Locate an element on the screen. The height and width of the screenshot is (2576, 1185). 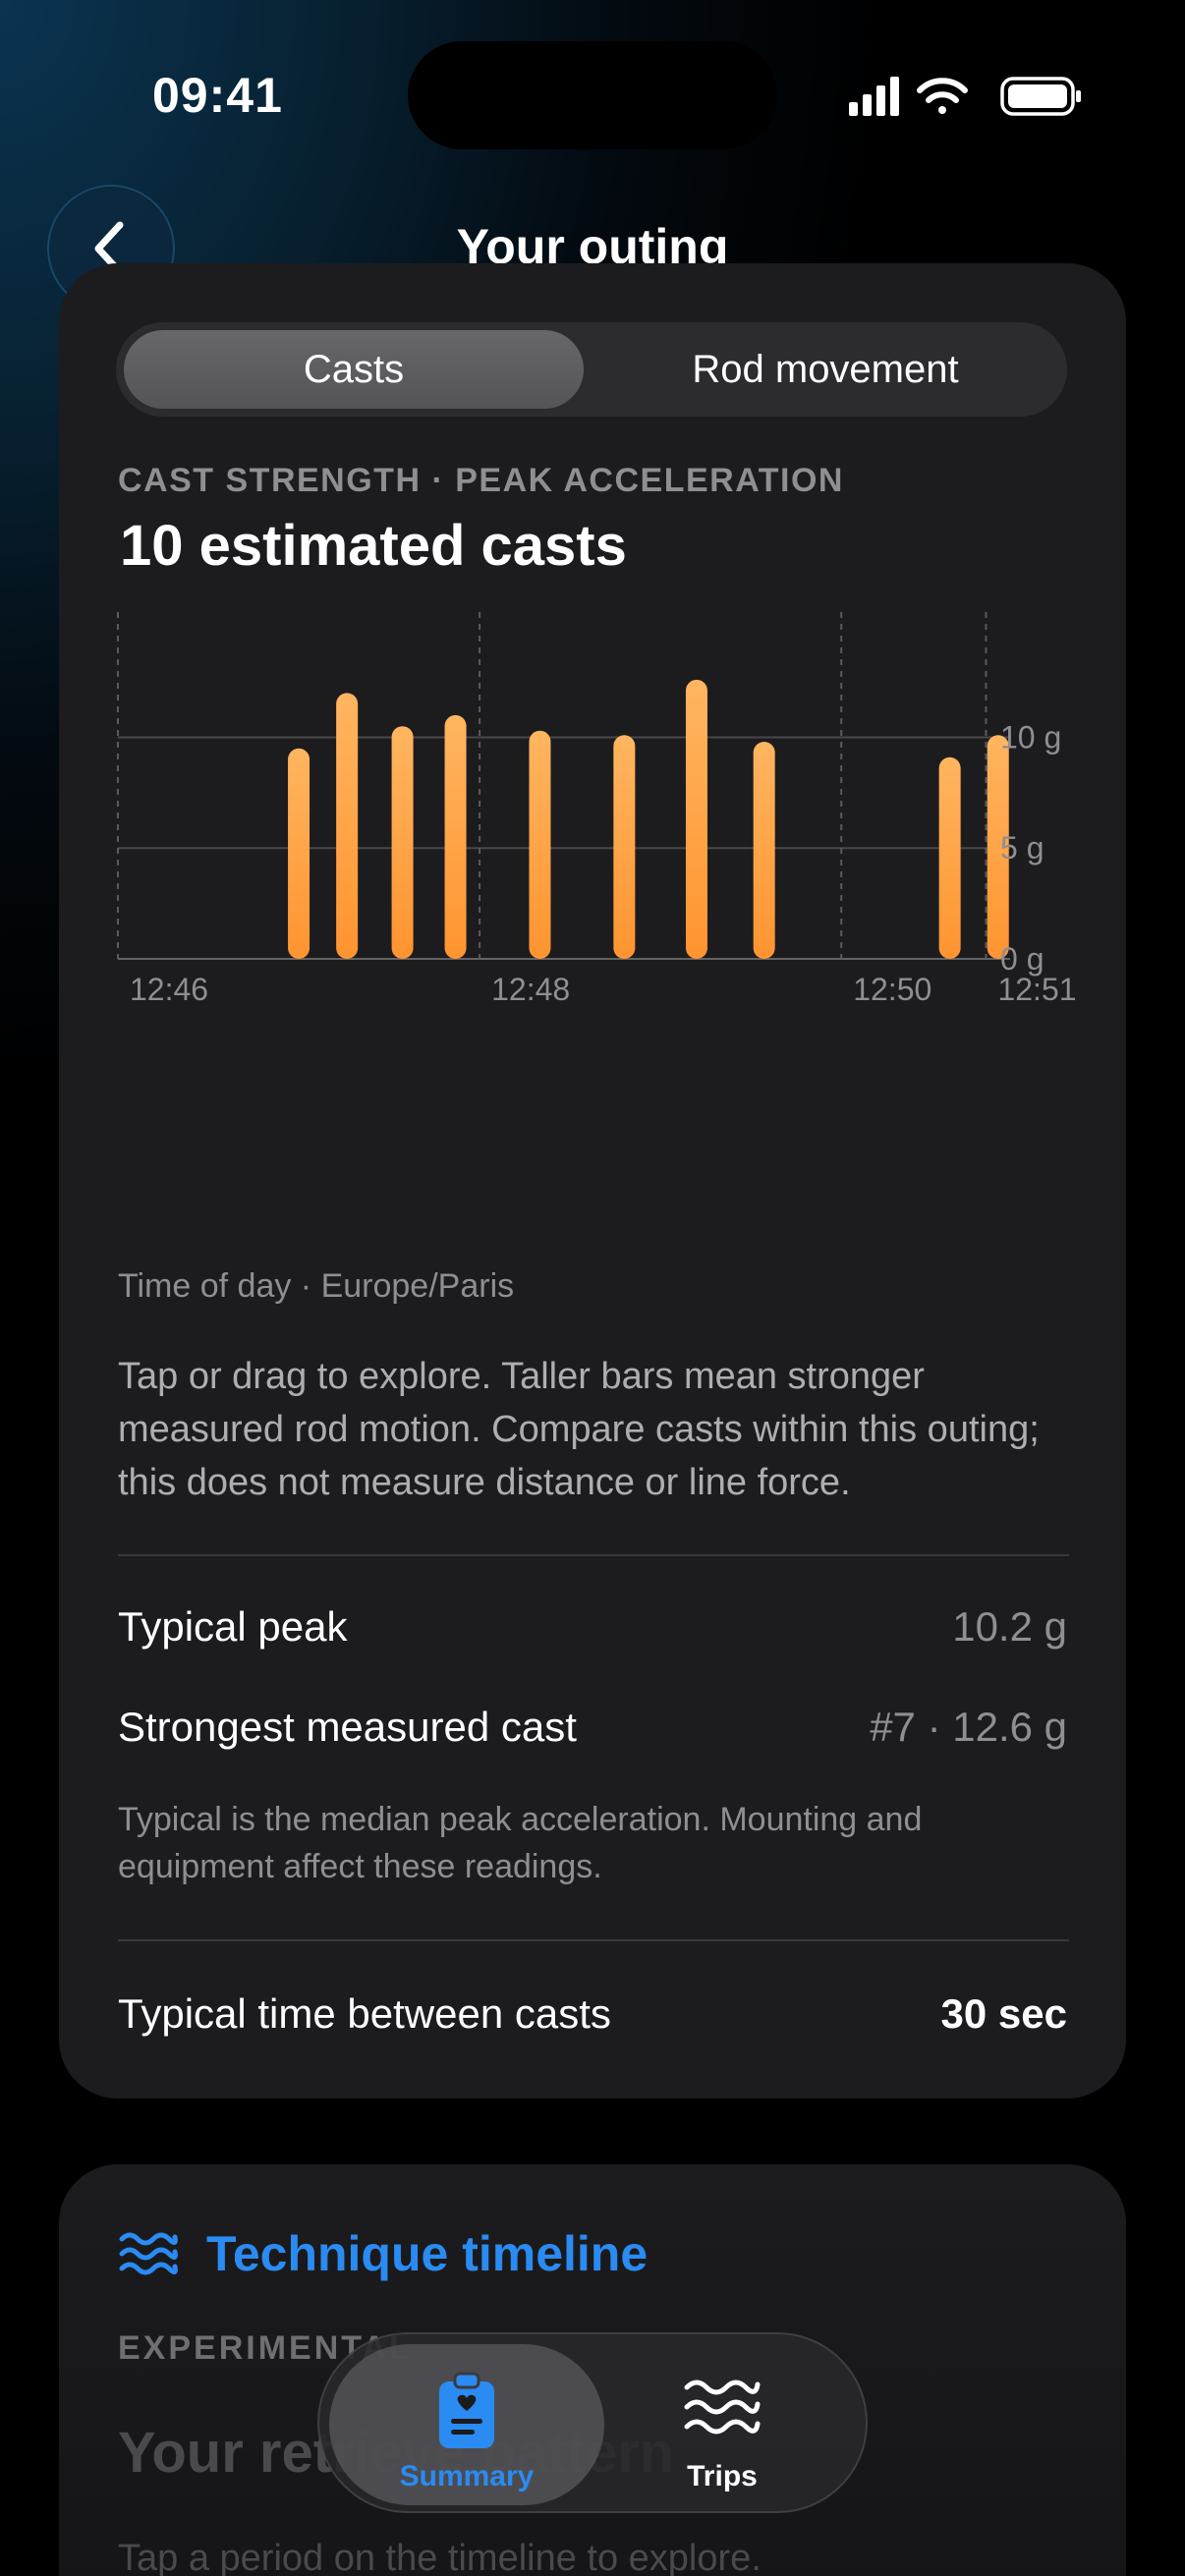
tab-trips-label: Trips is located at coordinates (722, 2476).